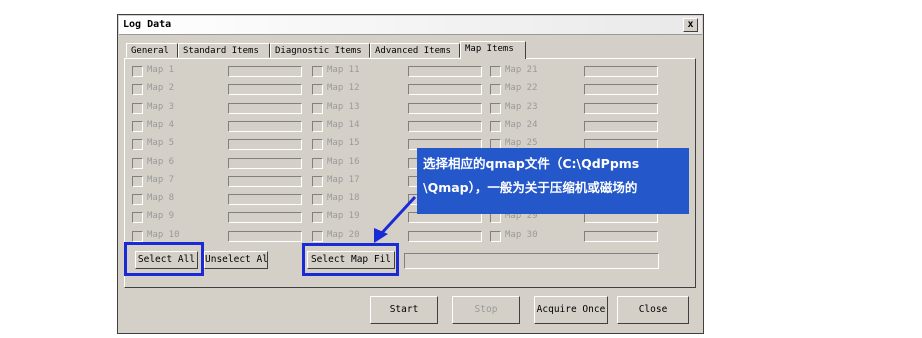 Image resolution: width=922 pixels, height=338 pixels. I want to click on tab-map-items: Map Items, so click(493, 50).